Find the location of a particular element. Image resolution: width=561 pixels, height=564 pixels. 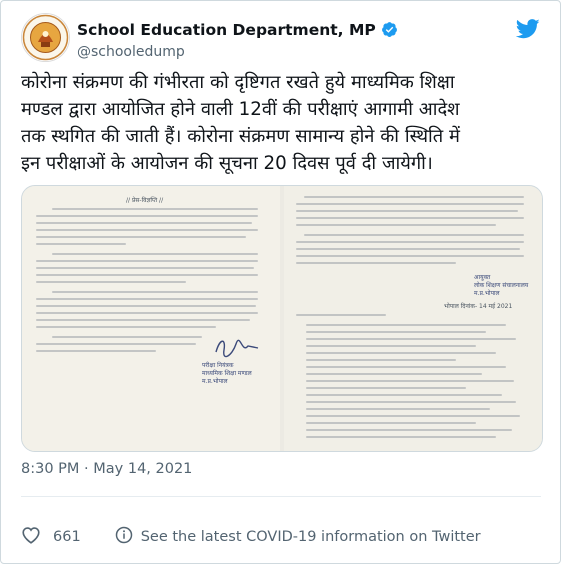

like-count: 661 is located at coordinates (67, 537).